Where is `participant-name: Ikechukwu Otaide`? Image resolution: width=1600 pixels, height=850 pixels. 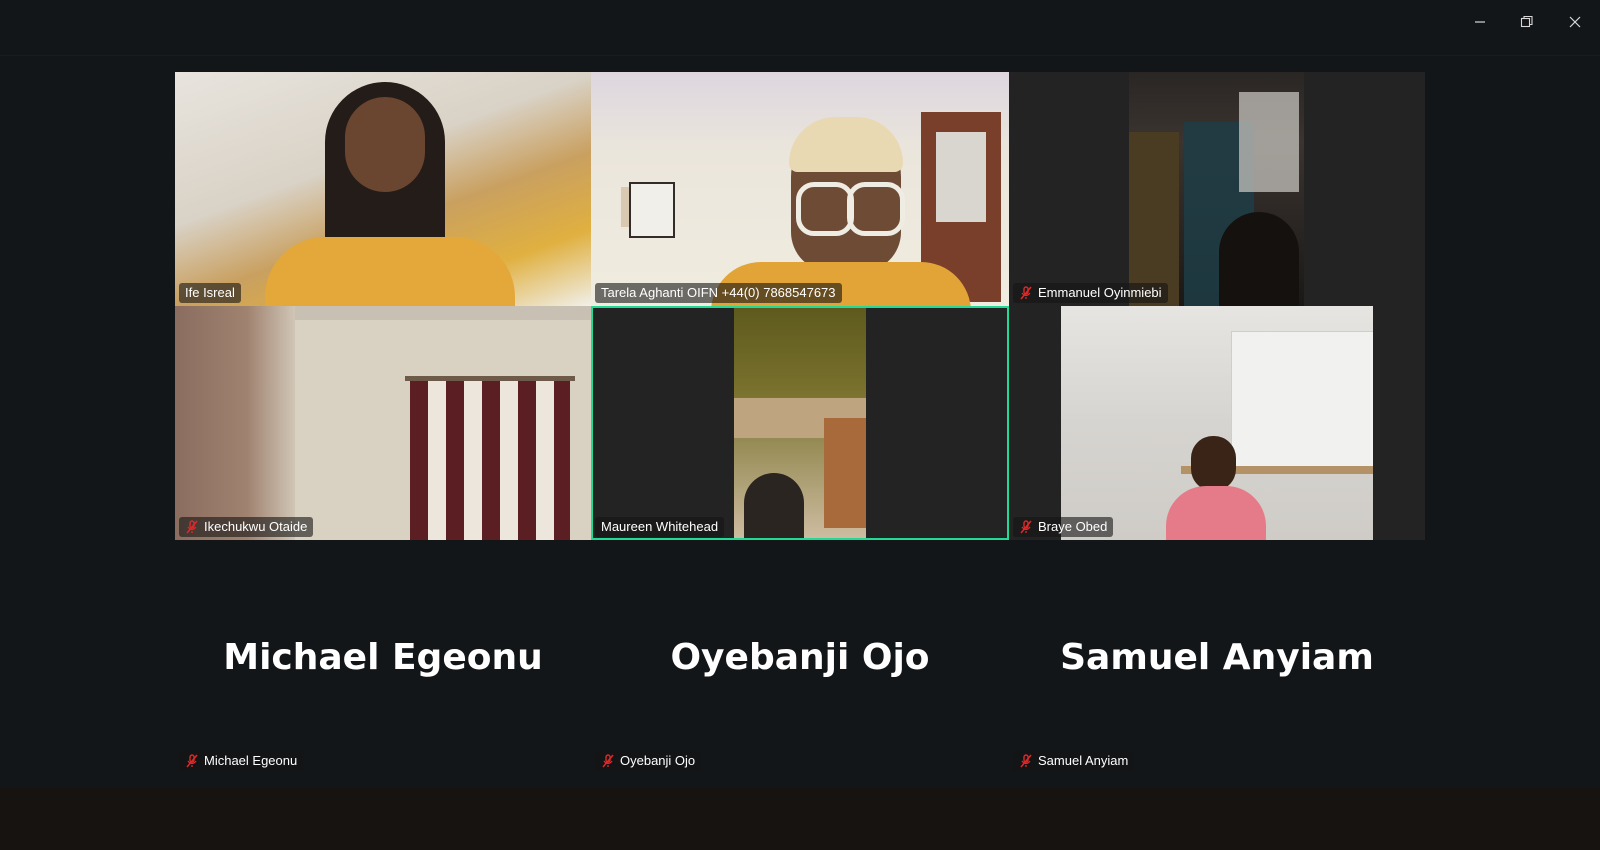
participant-name: Ikechukwu Otaide is located at coordinates (256, 526).